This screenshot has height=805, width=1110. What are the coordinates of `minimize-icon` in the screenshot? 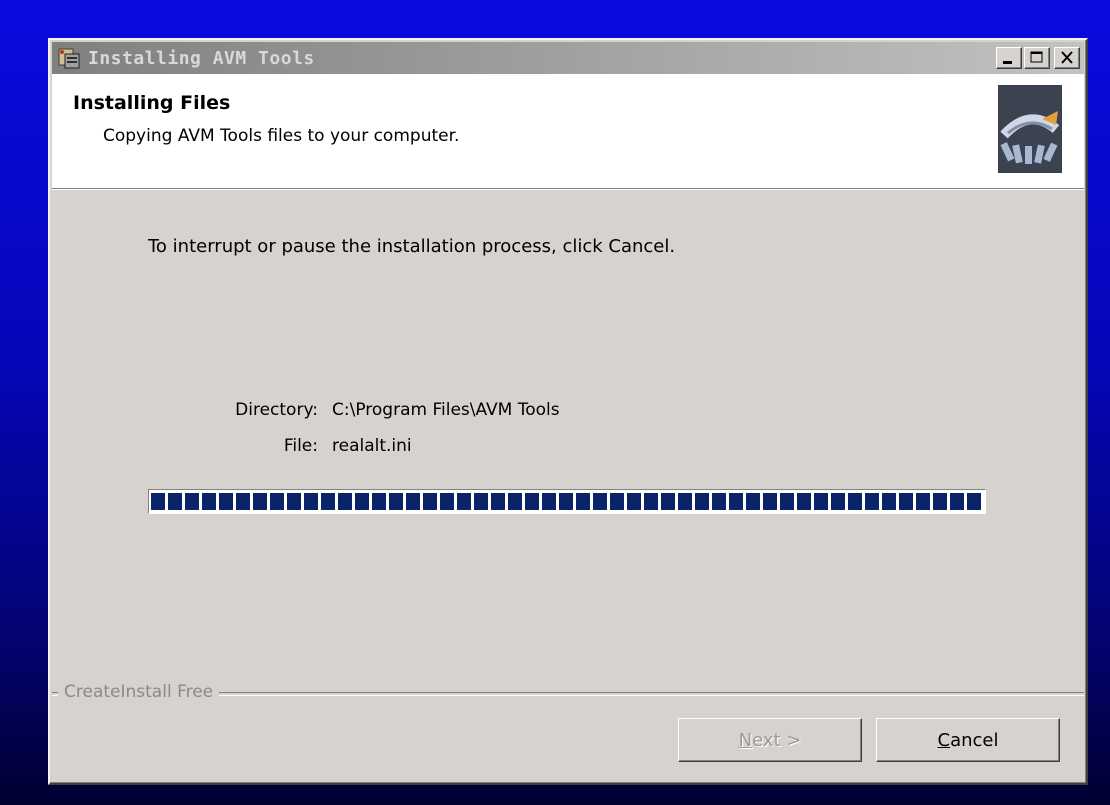 It's located at (1007, 62).